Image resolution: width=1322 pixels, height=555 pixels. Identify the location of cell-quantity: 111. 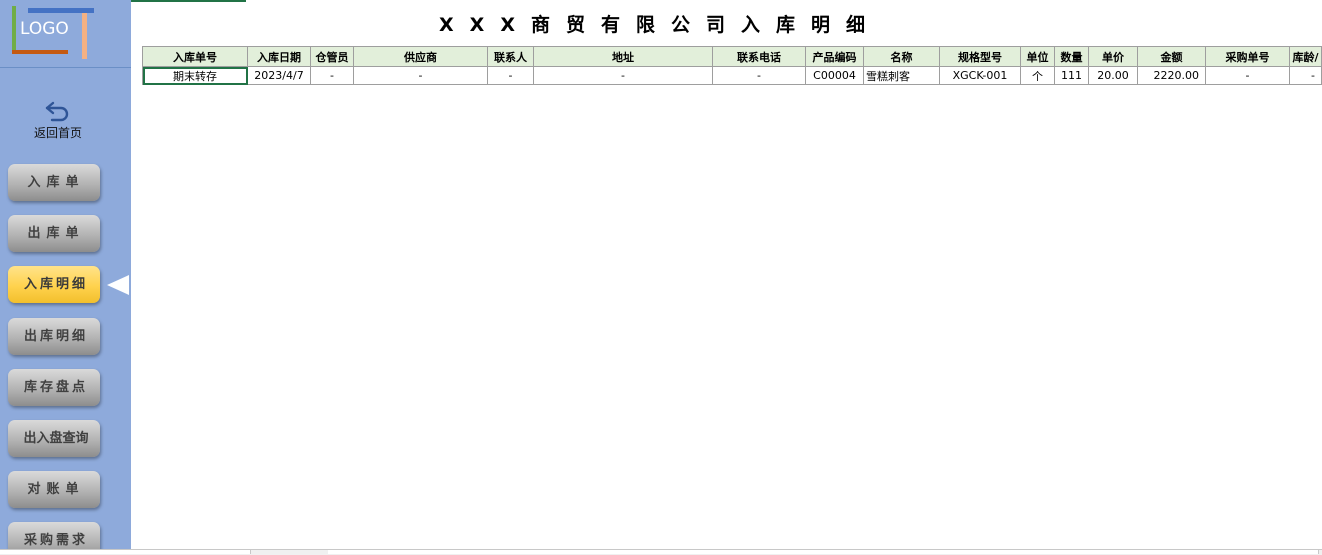
(1071, 75).